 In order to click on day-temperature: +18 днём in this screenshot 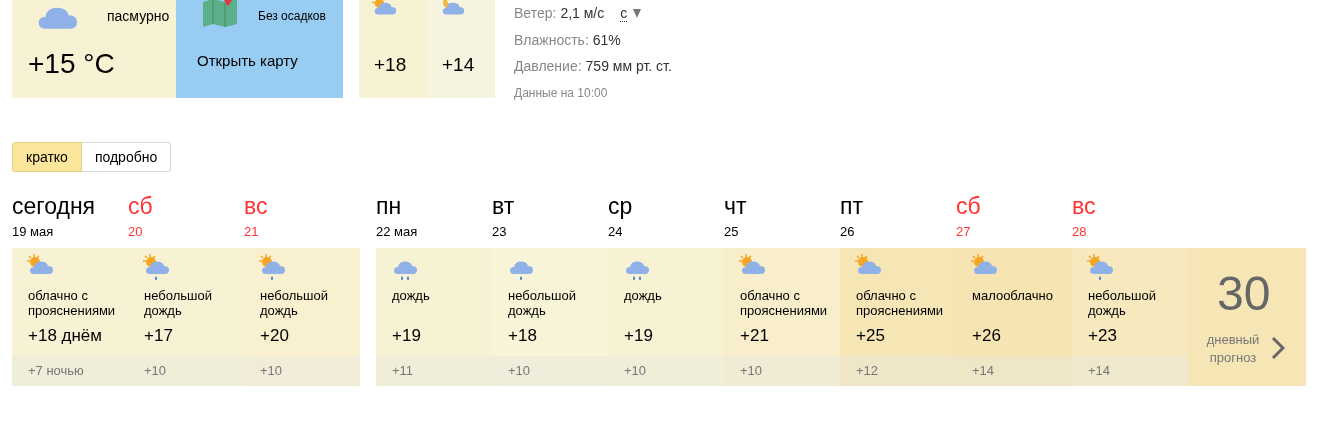, I will do `click(65, 336)`.